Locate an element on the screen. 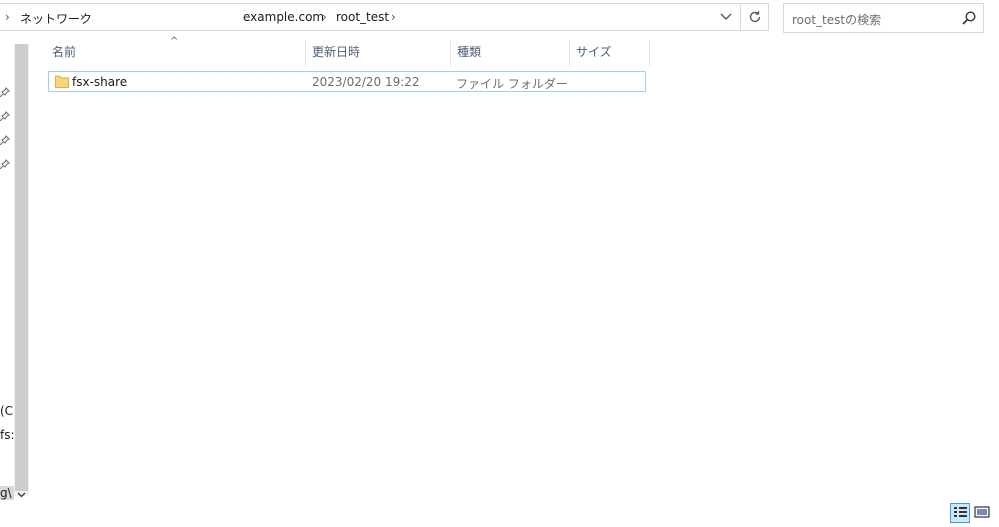 The width and height of the screenshot is (999, 527). file-row: fsx-share 2023/02/20 19:22 ファイル フォルダー is located at coordinates (347, 81).